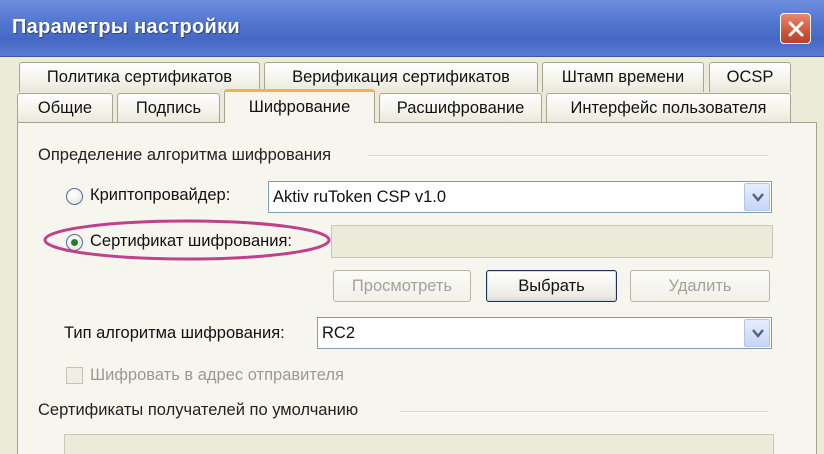  What do you see at coordinates (460, 108) in the screenshot?
I see `tab-decryption: Расшифрование` at bounding box center [460, 108].